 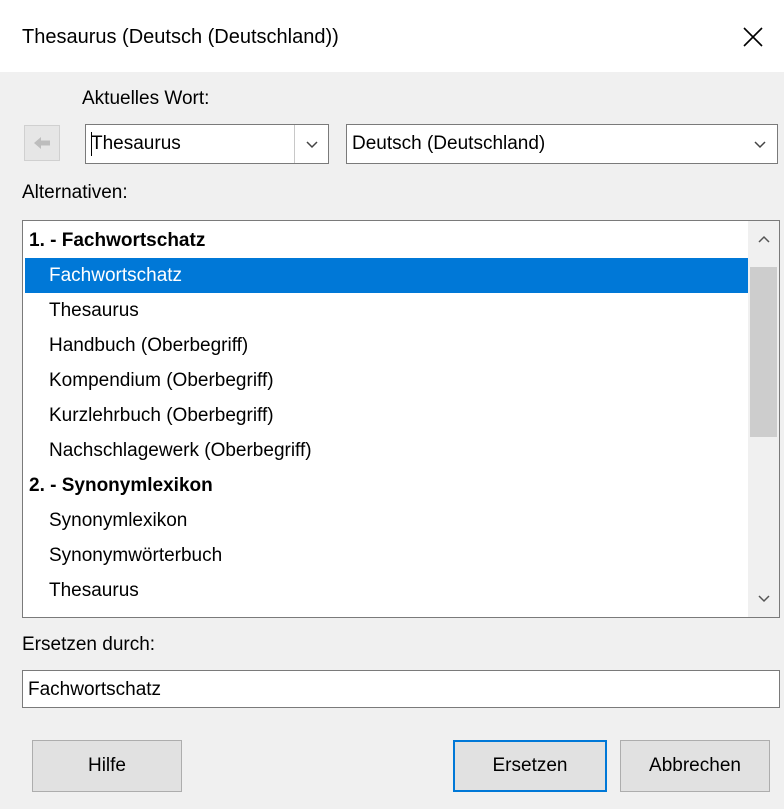 I want to click on language-dropdown-button, so click(x=760, y=144).